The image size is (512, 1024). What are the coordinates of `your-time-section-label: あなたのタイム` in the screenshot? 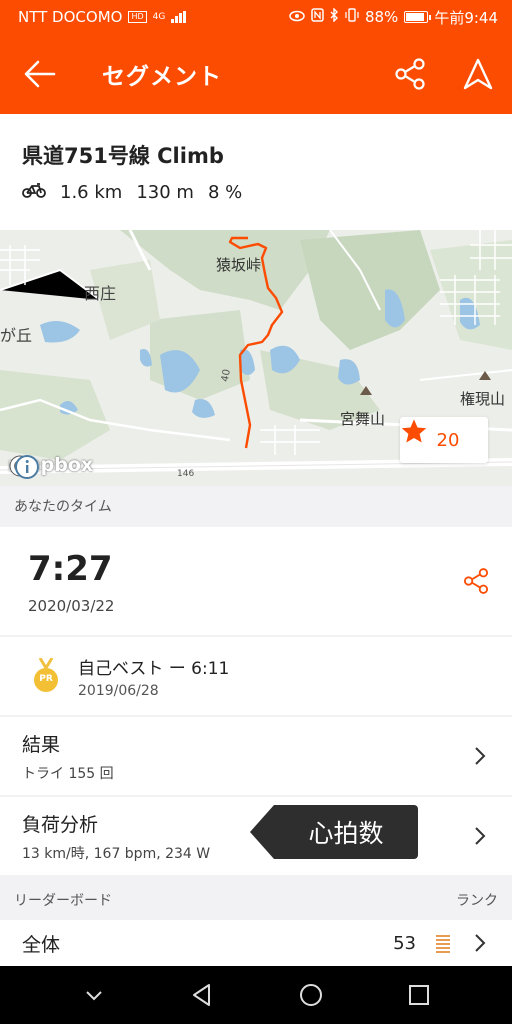 It's located at (256, 506).